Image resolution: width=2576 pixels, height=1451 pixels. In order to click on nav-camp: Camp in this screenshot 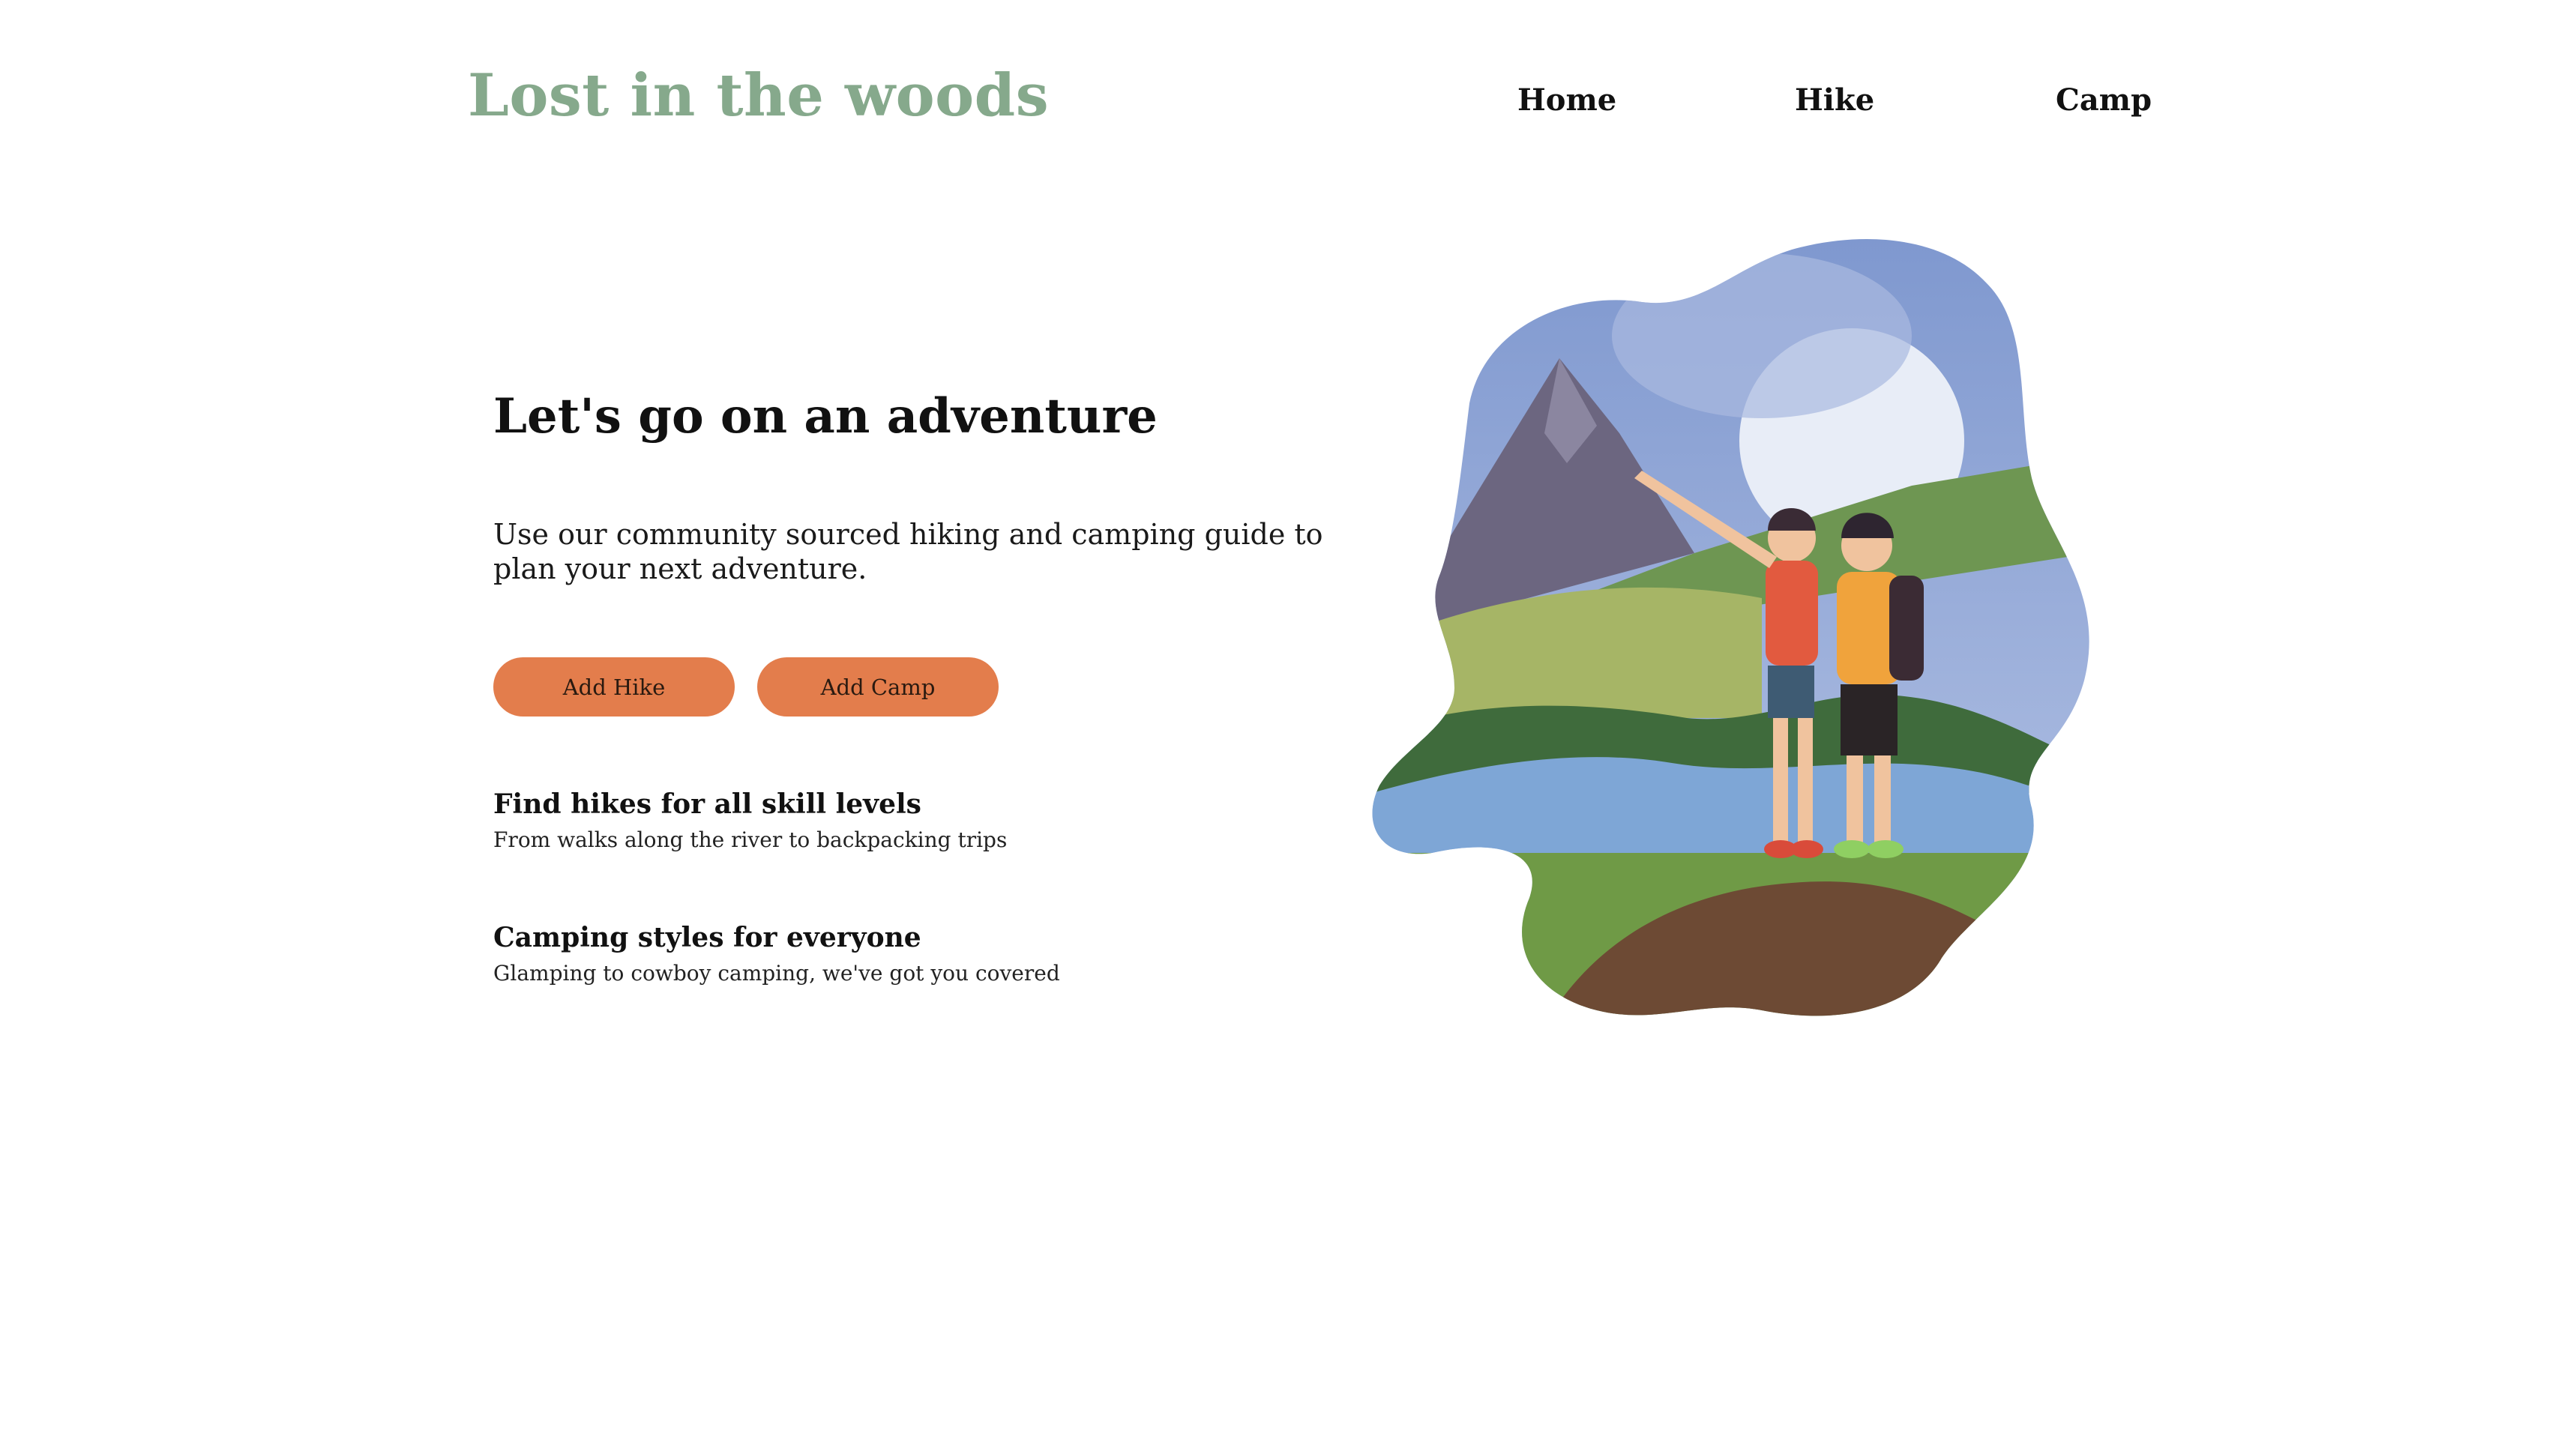, I will do `click(2104, 100)`.